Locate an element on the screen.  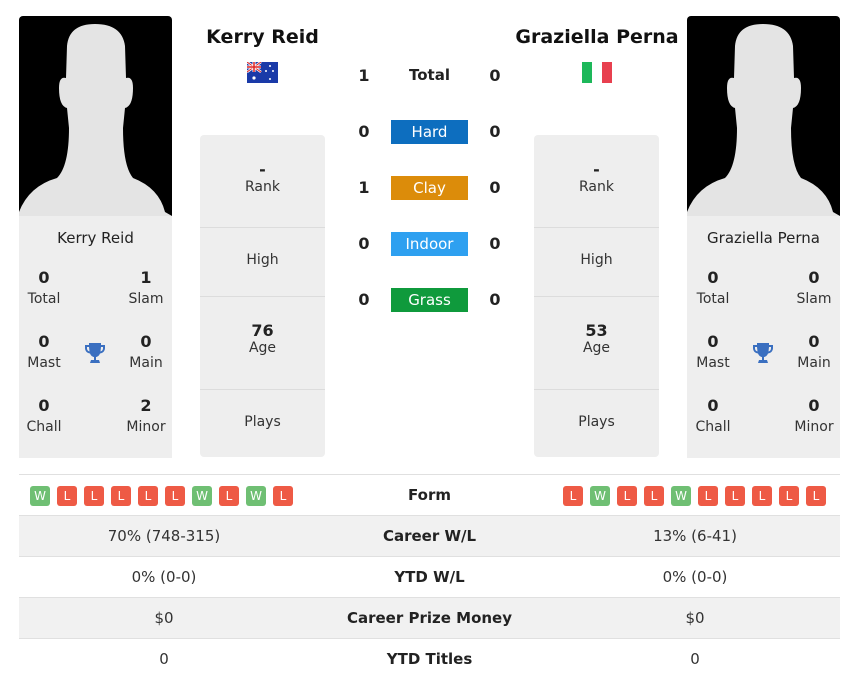
info-box-right: - Rank High 53 Age Plays is located at coordinates (596, 296).